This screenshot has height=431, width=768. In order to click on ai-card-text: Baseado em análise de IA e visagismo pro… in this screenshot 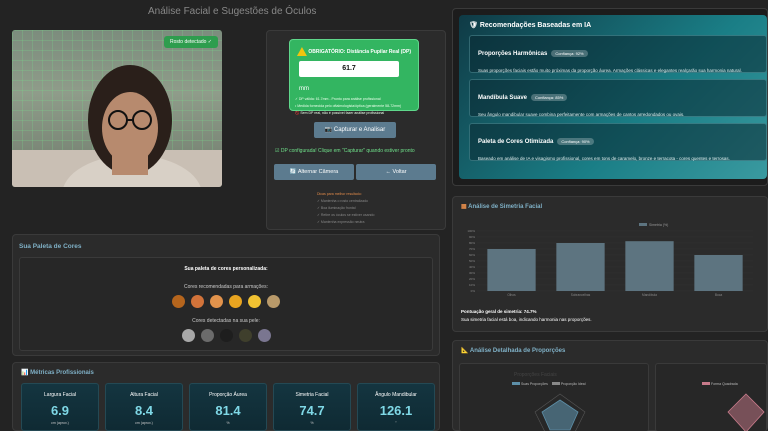, I will do `click(604, 158)`.